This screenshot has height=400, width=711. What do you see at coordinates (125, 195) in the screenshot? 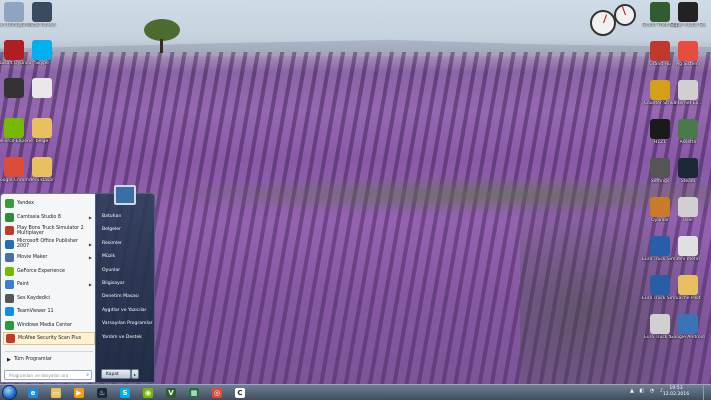
I see `user-picture` at bounding box center [125, 195].